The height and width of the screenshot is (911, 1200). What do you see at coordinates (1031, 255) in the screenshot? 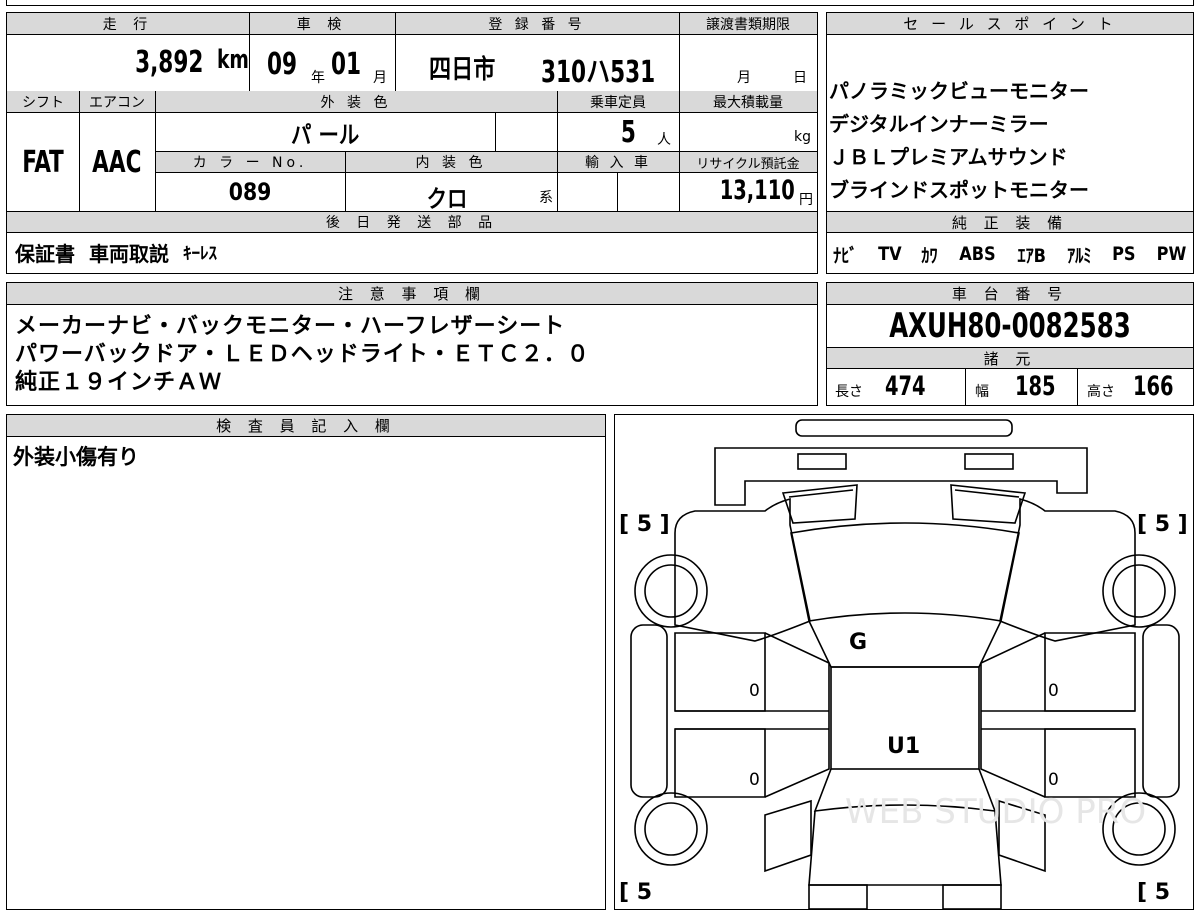
I see `equipment-item: ｴｱB` at bounding box center [1031, 255].